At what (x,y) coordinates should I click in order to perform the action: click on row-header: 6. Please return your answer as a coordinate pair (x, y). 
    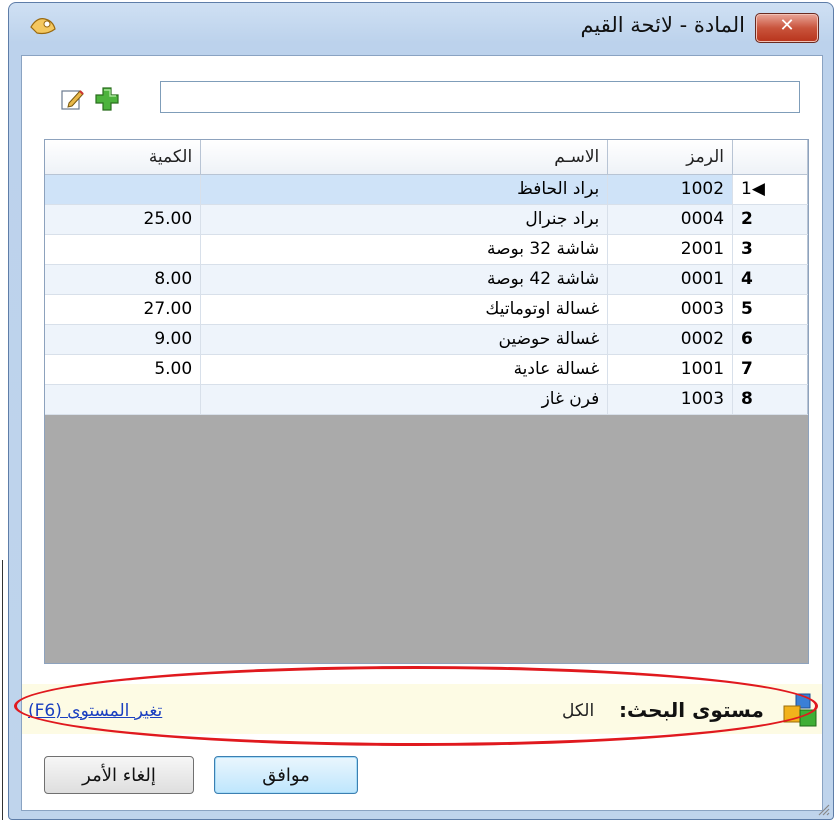
    Looking at the image, I should click on (770, 339).